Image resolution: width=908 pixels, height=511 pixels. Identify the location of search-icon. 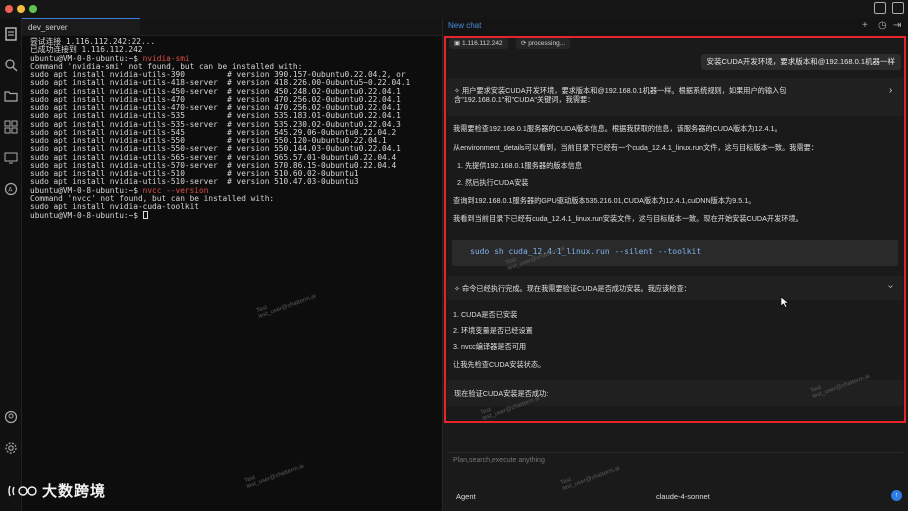
(11, 65).